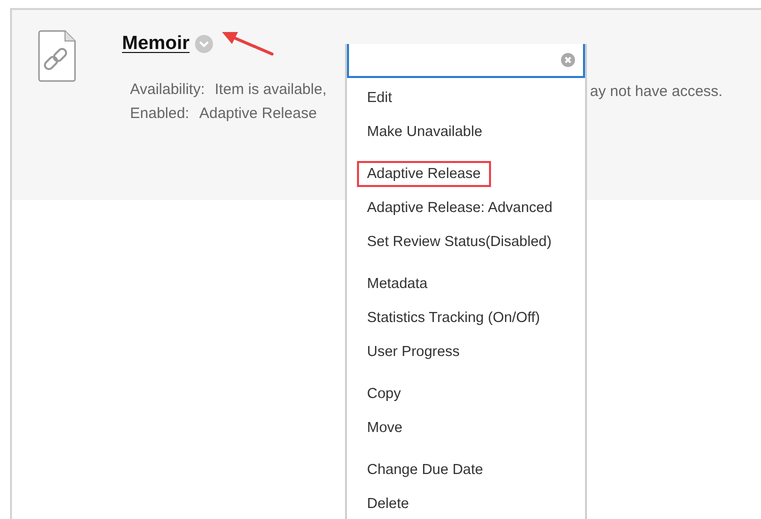 This screenshot has width=761, height=519. Describe the element at coordinates (204, 44) in the screenshot. I see `chevron-down-icon` at that location.